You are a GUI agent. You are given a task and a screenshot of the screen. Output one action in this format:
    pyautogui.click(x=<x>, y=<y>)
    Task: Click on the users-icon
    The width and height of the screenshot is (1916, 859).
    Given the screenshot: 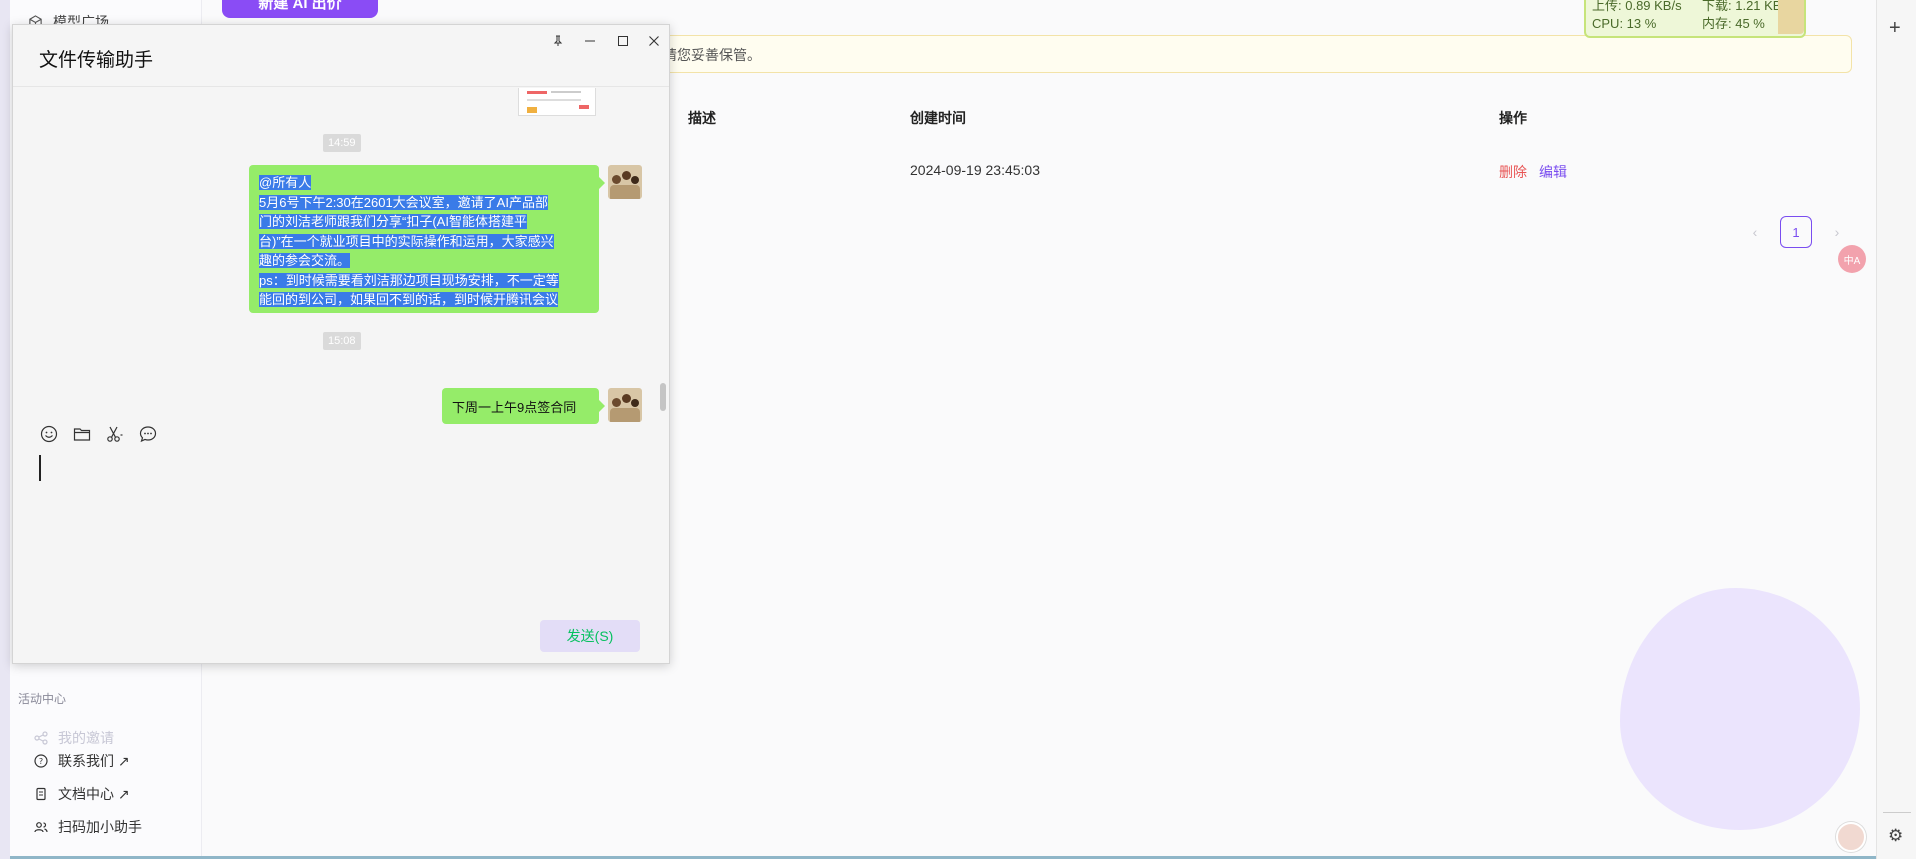 What is the action you would take?
    pyautogui.click(x=41, y=827)
    